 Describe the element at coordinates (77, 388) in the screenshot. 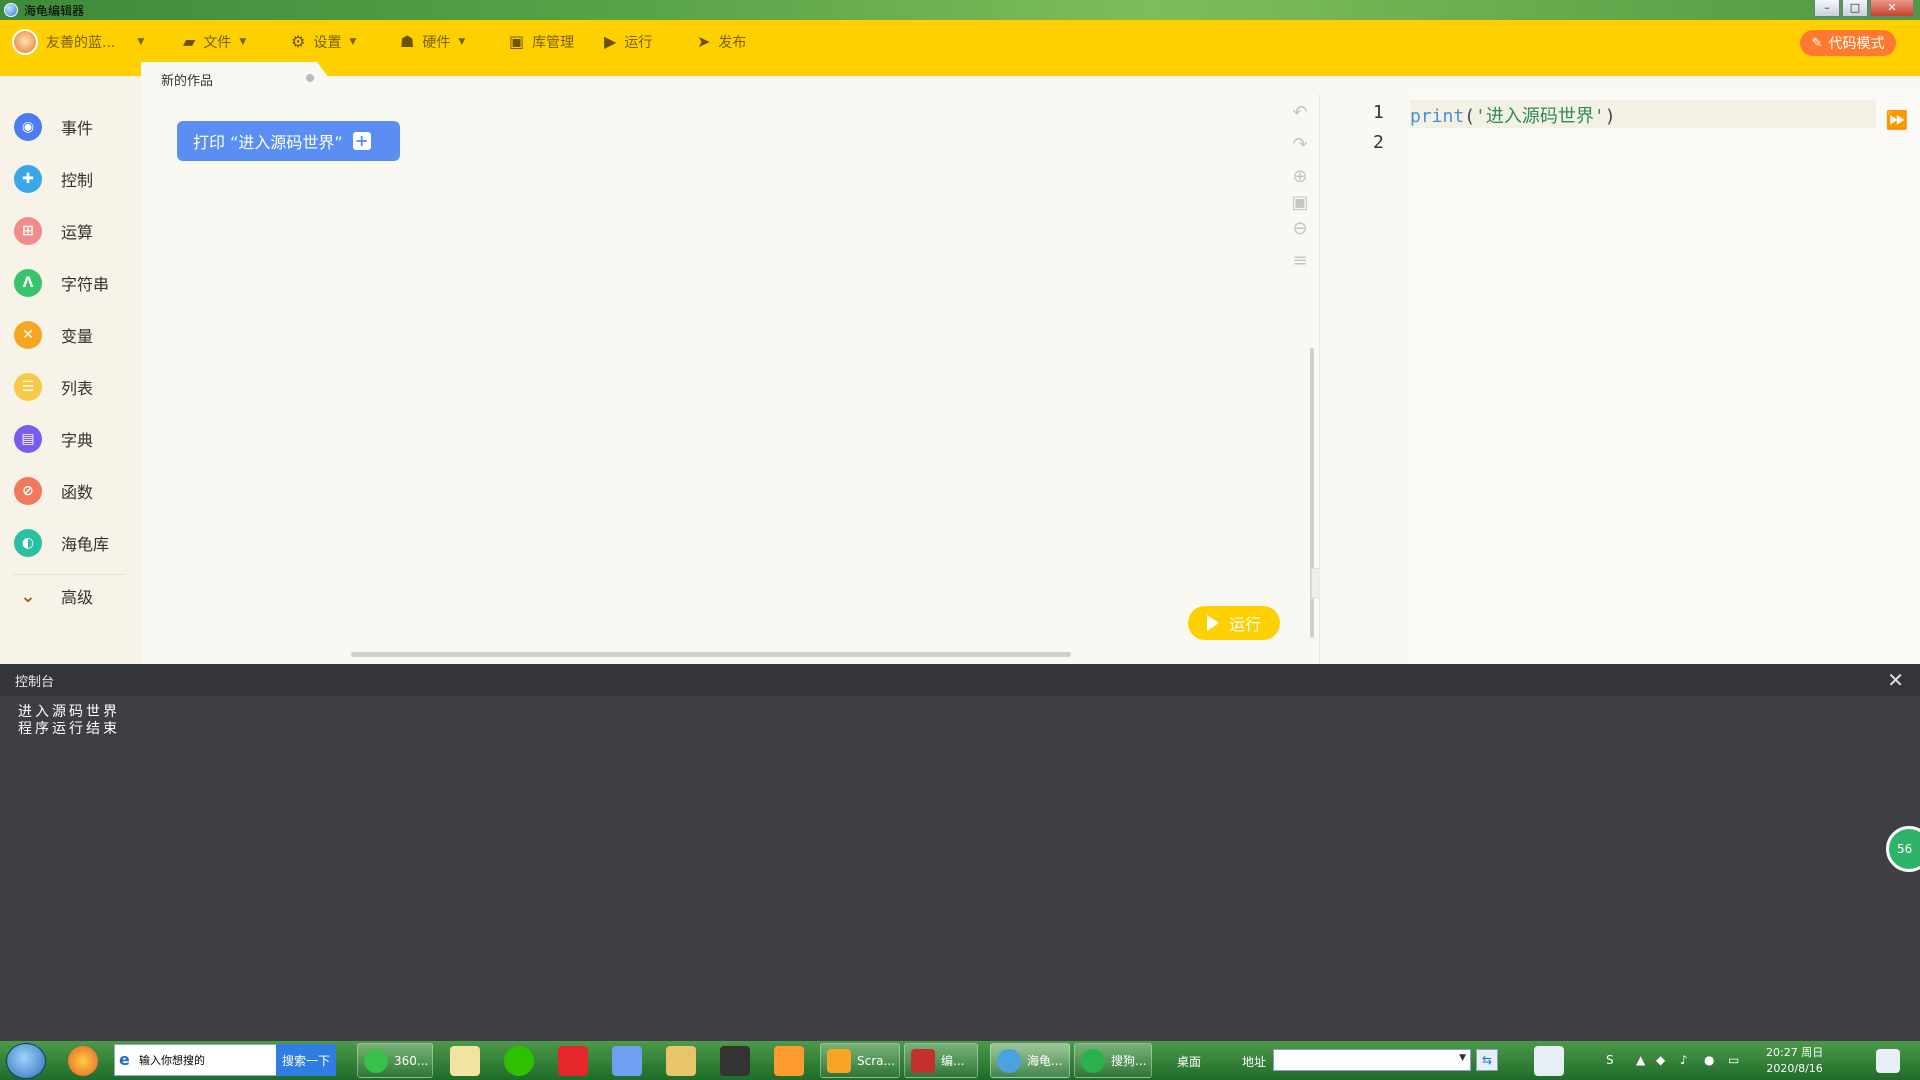

I see `category-label: 列表` at that location.